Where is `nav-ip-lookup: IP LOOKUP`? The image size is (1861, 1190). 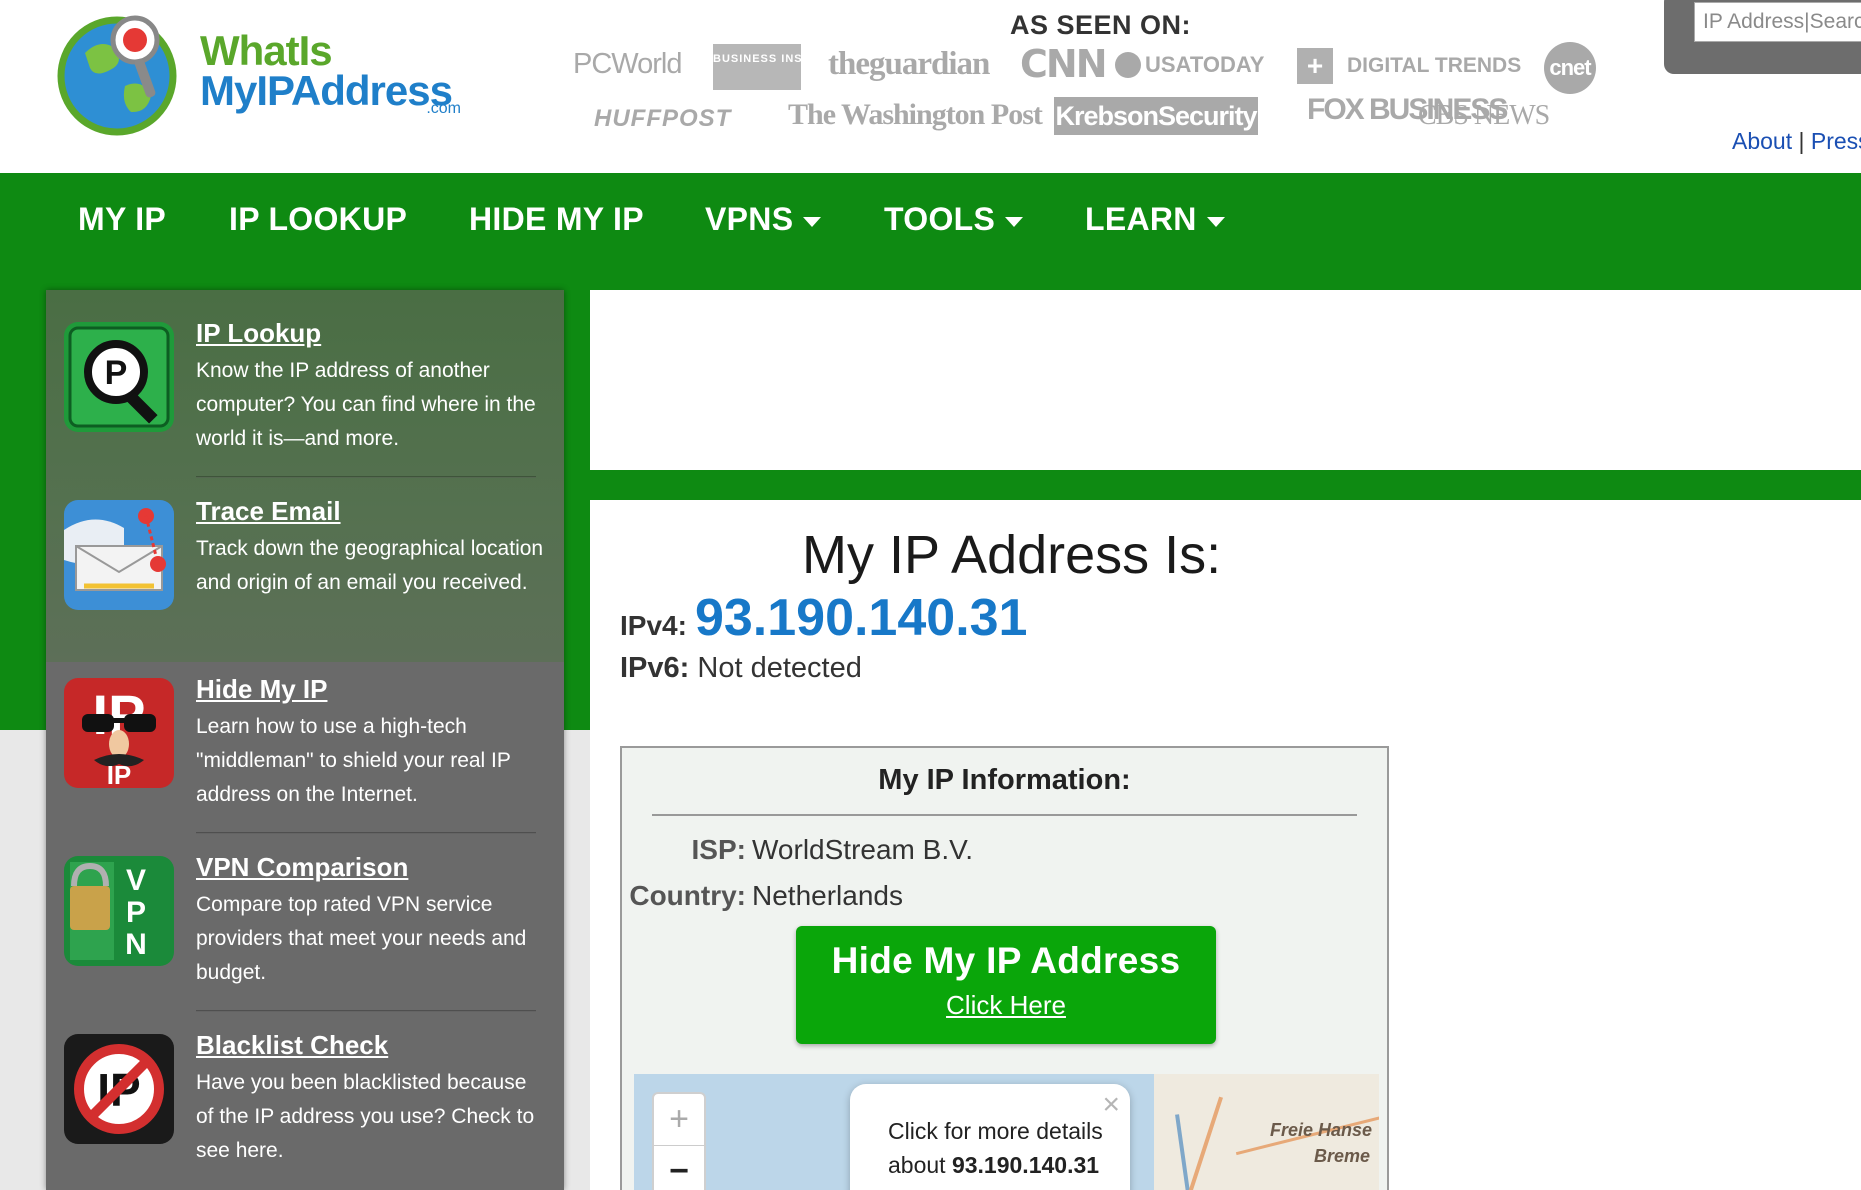
nav-ip-lookup: IP LOOKUP is located at coordinates (318, 219).